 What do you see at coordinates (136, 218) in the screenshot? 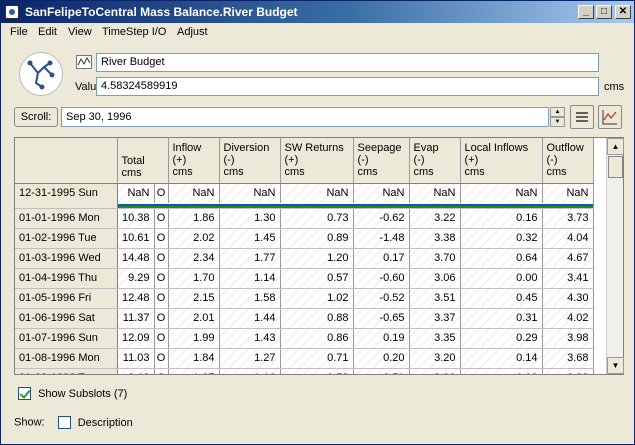
I see `total-cell: 10.38` at bounding box center [136, 218].